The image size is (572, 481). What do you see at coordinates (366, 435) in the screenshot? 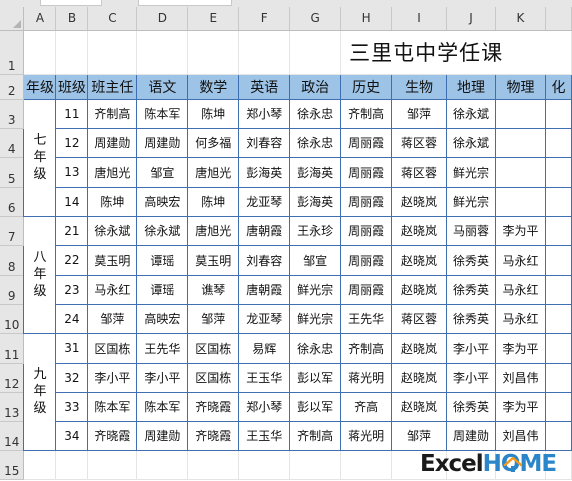
I see `teacher-cell: 蒋光明` at bounding box center [366, 435].